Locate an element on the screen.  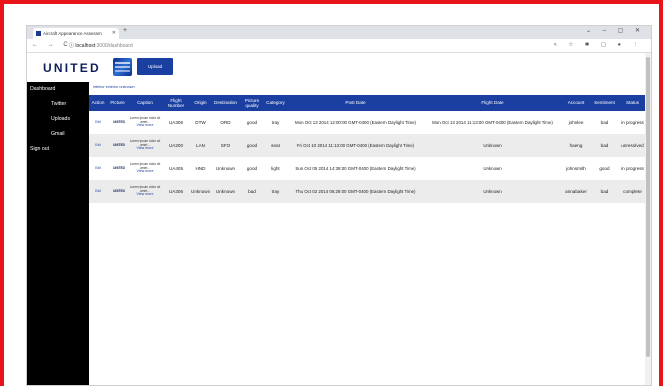
origin-cell: Unknown is located at coordinates (201, 191).